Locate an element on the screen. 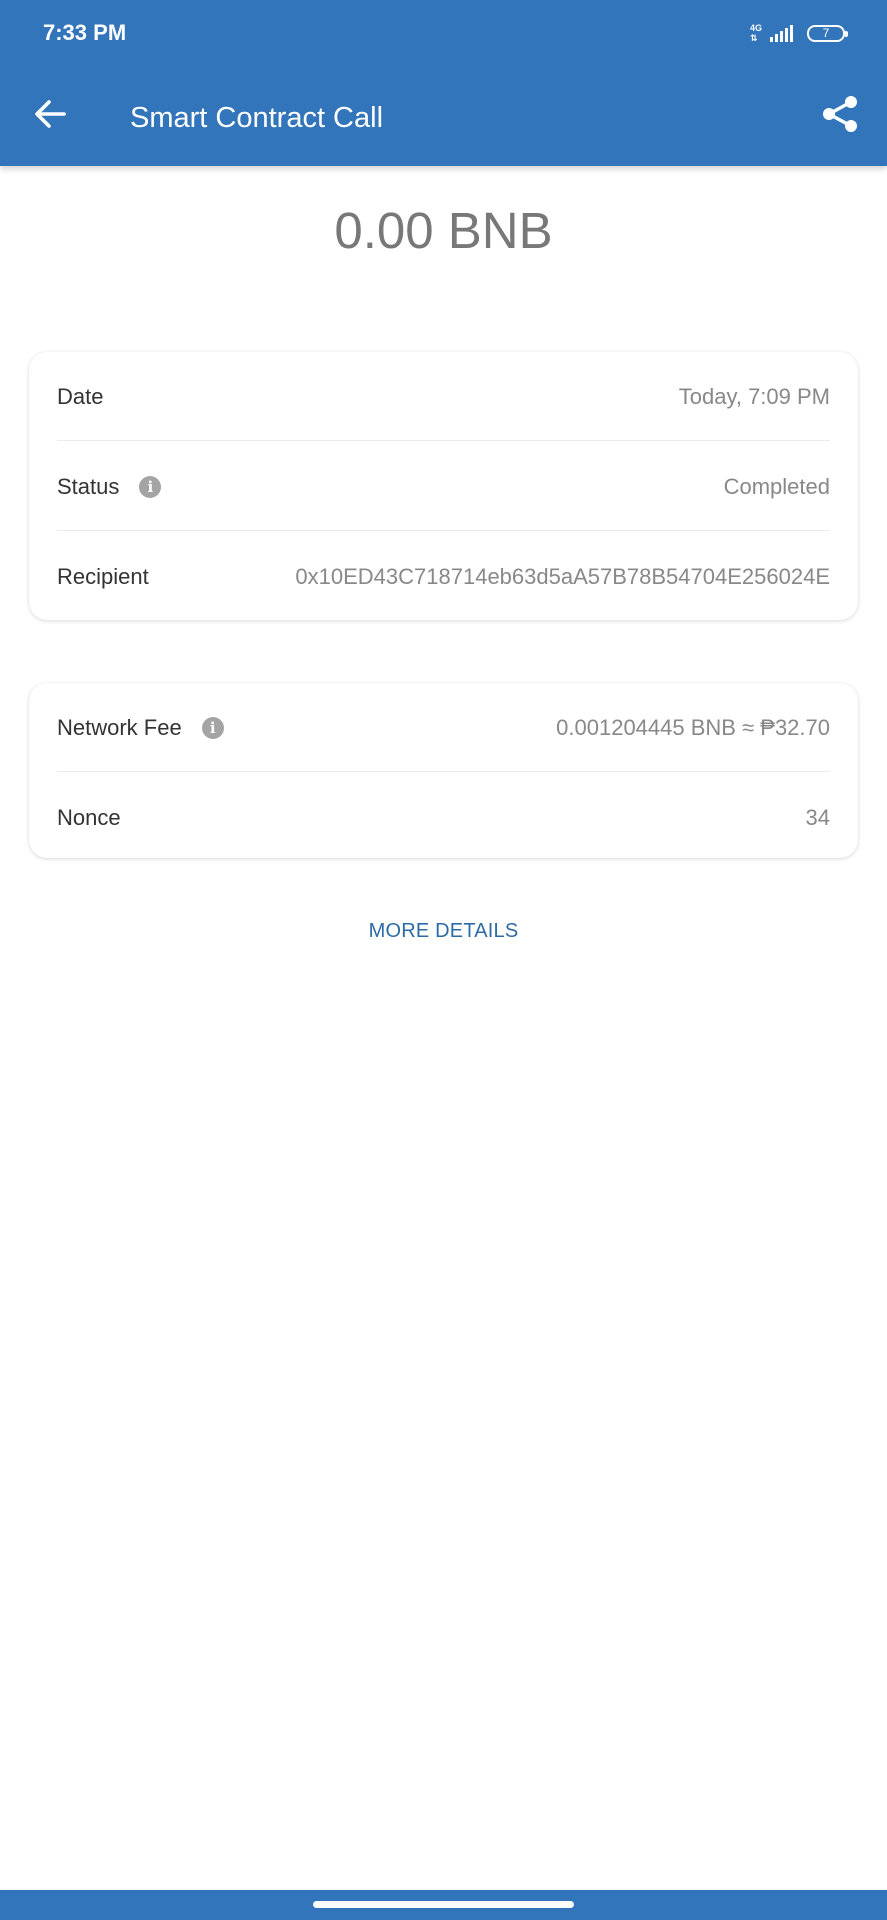  app-bar: 7:33 PM 4G ⇅ 7 Smart Contract Call is located at coordinates (443, 83).